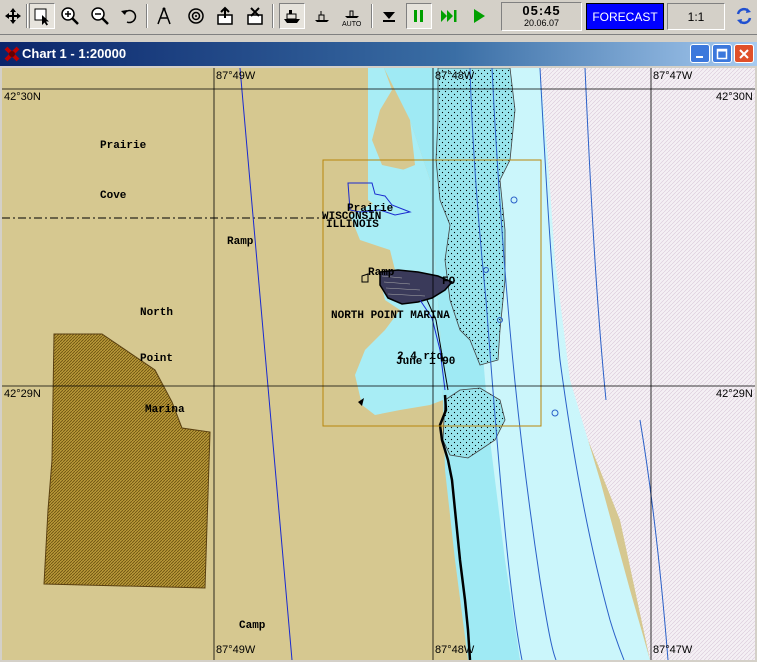 Image resolution: width=757 pixels, height=662 pixels. Describe the element at coordinates (157, 313) in the screenshot. I see `place-label-north: North` at that location.